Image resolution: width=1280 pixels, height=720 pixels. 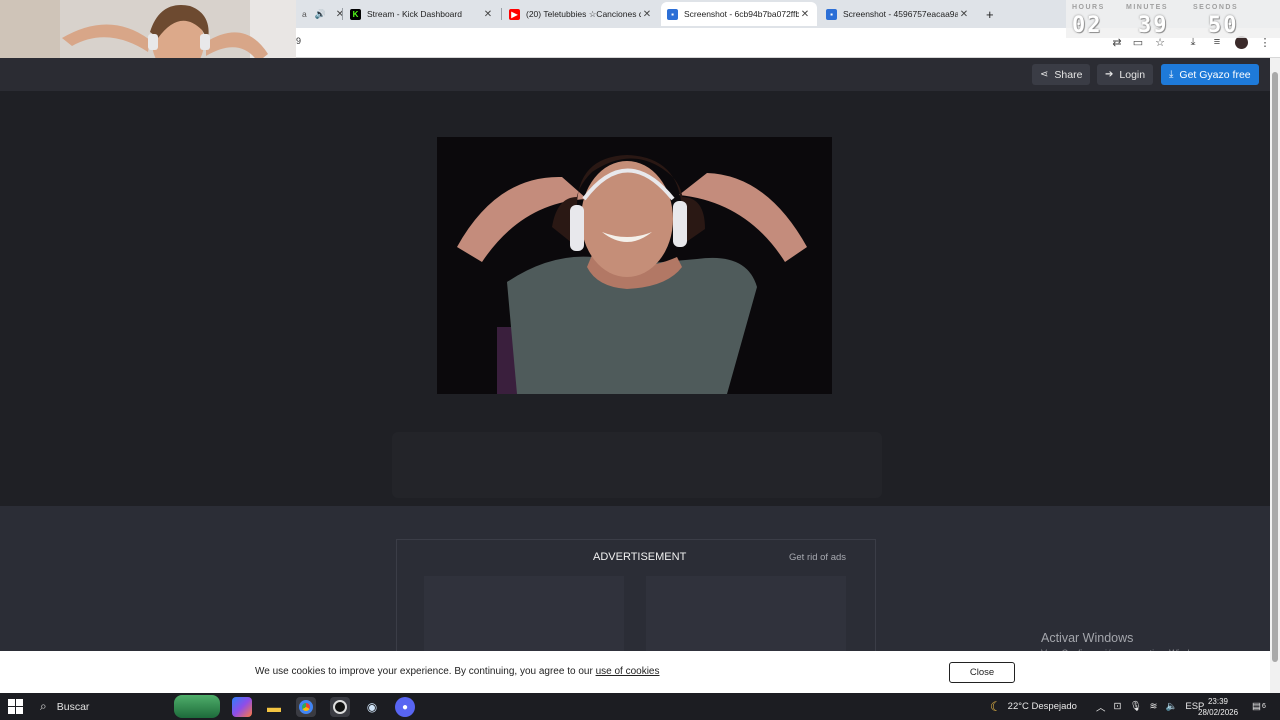 I want to click on plus-icon: +, so click(x=990, y=14).